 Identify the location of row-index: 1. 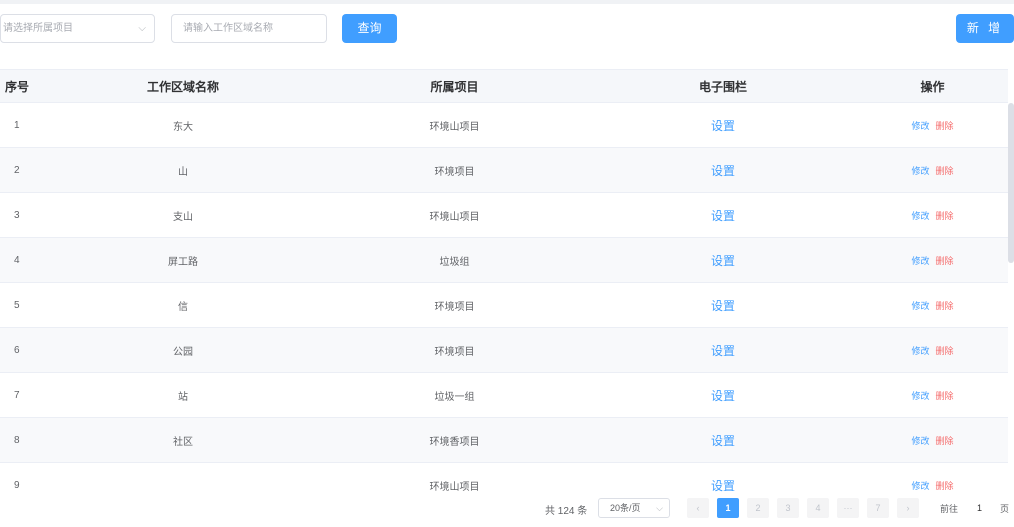
(17, 125).